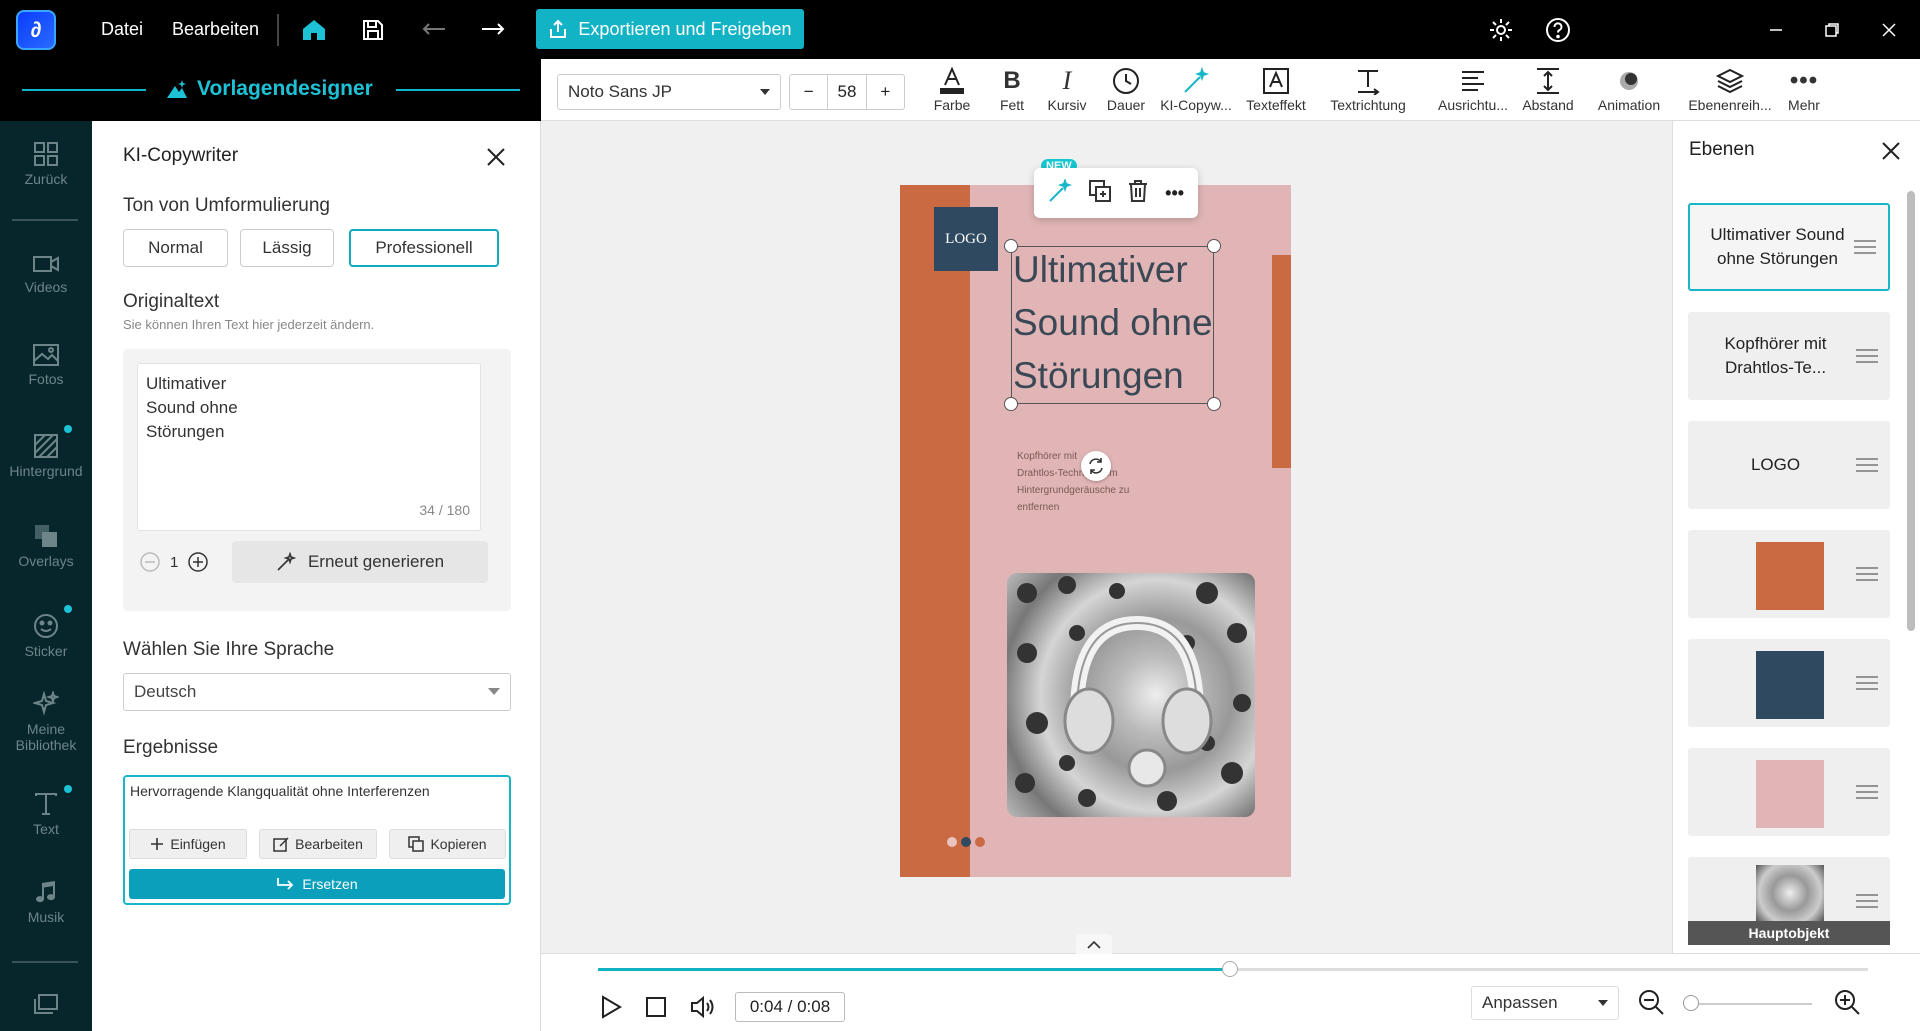 Image resolution: width=1920 pixels, height=1031 pixels. What do you see at coordinates (373, 30) in the screenshot?
I see `save-icon` at bounding box center [373, 30].